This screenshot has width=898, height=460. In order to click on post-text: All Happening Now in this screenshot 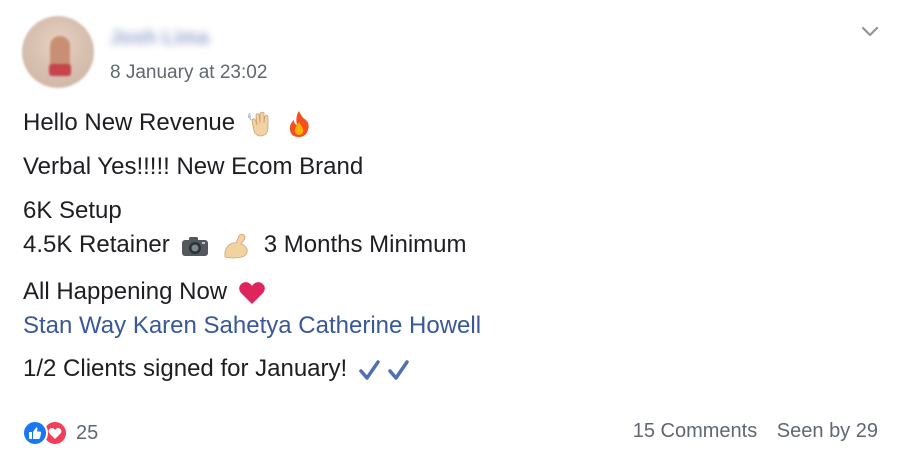, I will do `click(125, 291)`.